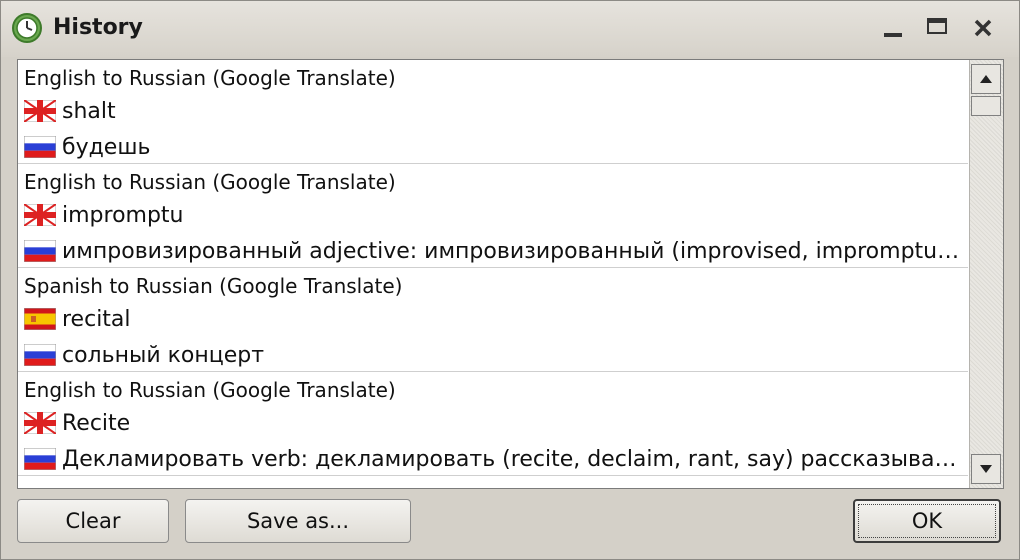 This screenshot has height=560, width=1020. I want to click on entry-source: Recite, so click(494, 423).